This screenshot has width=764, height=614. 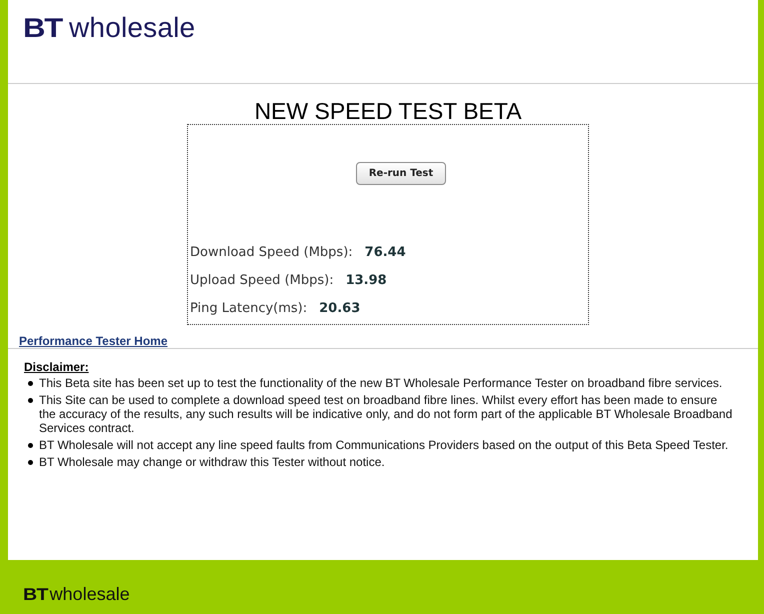 I want to click on rerun-test-button: Re-run Test, so click(x=401, y=173).